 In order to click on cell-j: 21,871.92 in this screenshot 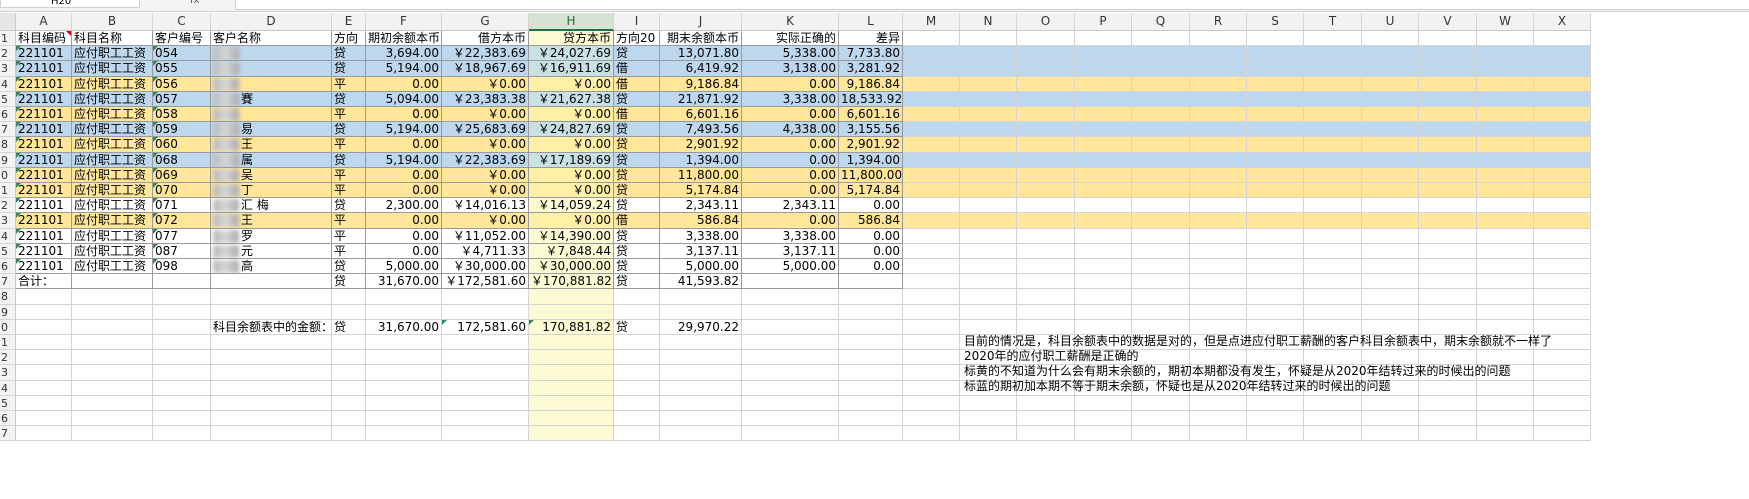, I will do `click(701, 99)`.